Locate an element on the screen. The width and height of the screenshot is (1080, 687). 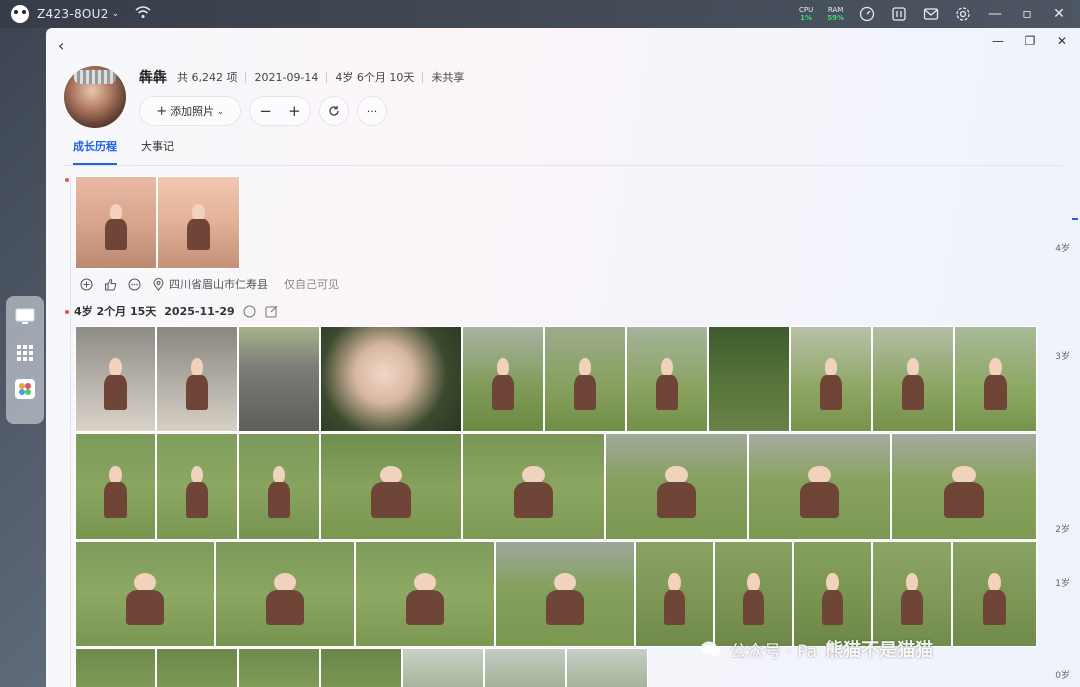
zoom-control: − + is located at coordinates (280, 111).